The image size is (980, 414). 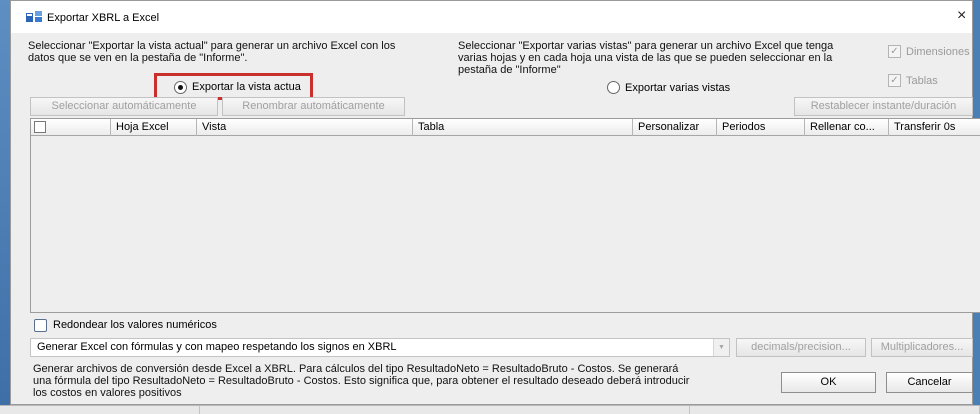 I want to click on background-window-strip, so click(x=490, y=409).